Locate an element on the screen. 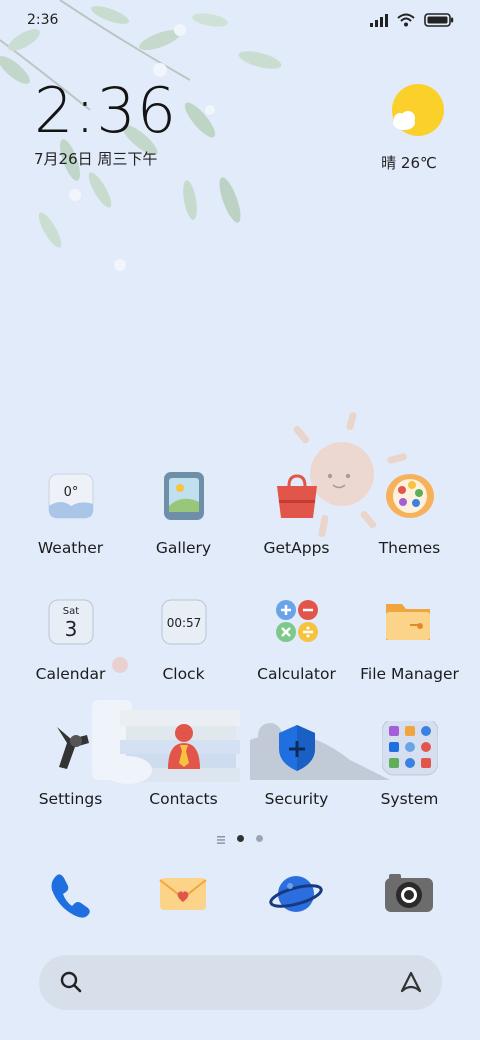 This screenshot has width=480, height=1040. app-gallery: Gallery is located at coordinates (183, 513).